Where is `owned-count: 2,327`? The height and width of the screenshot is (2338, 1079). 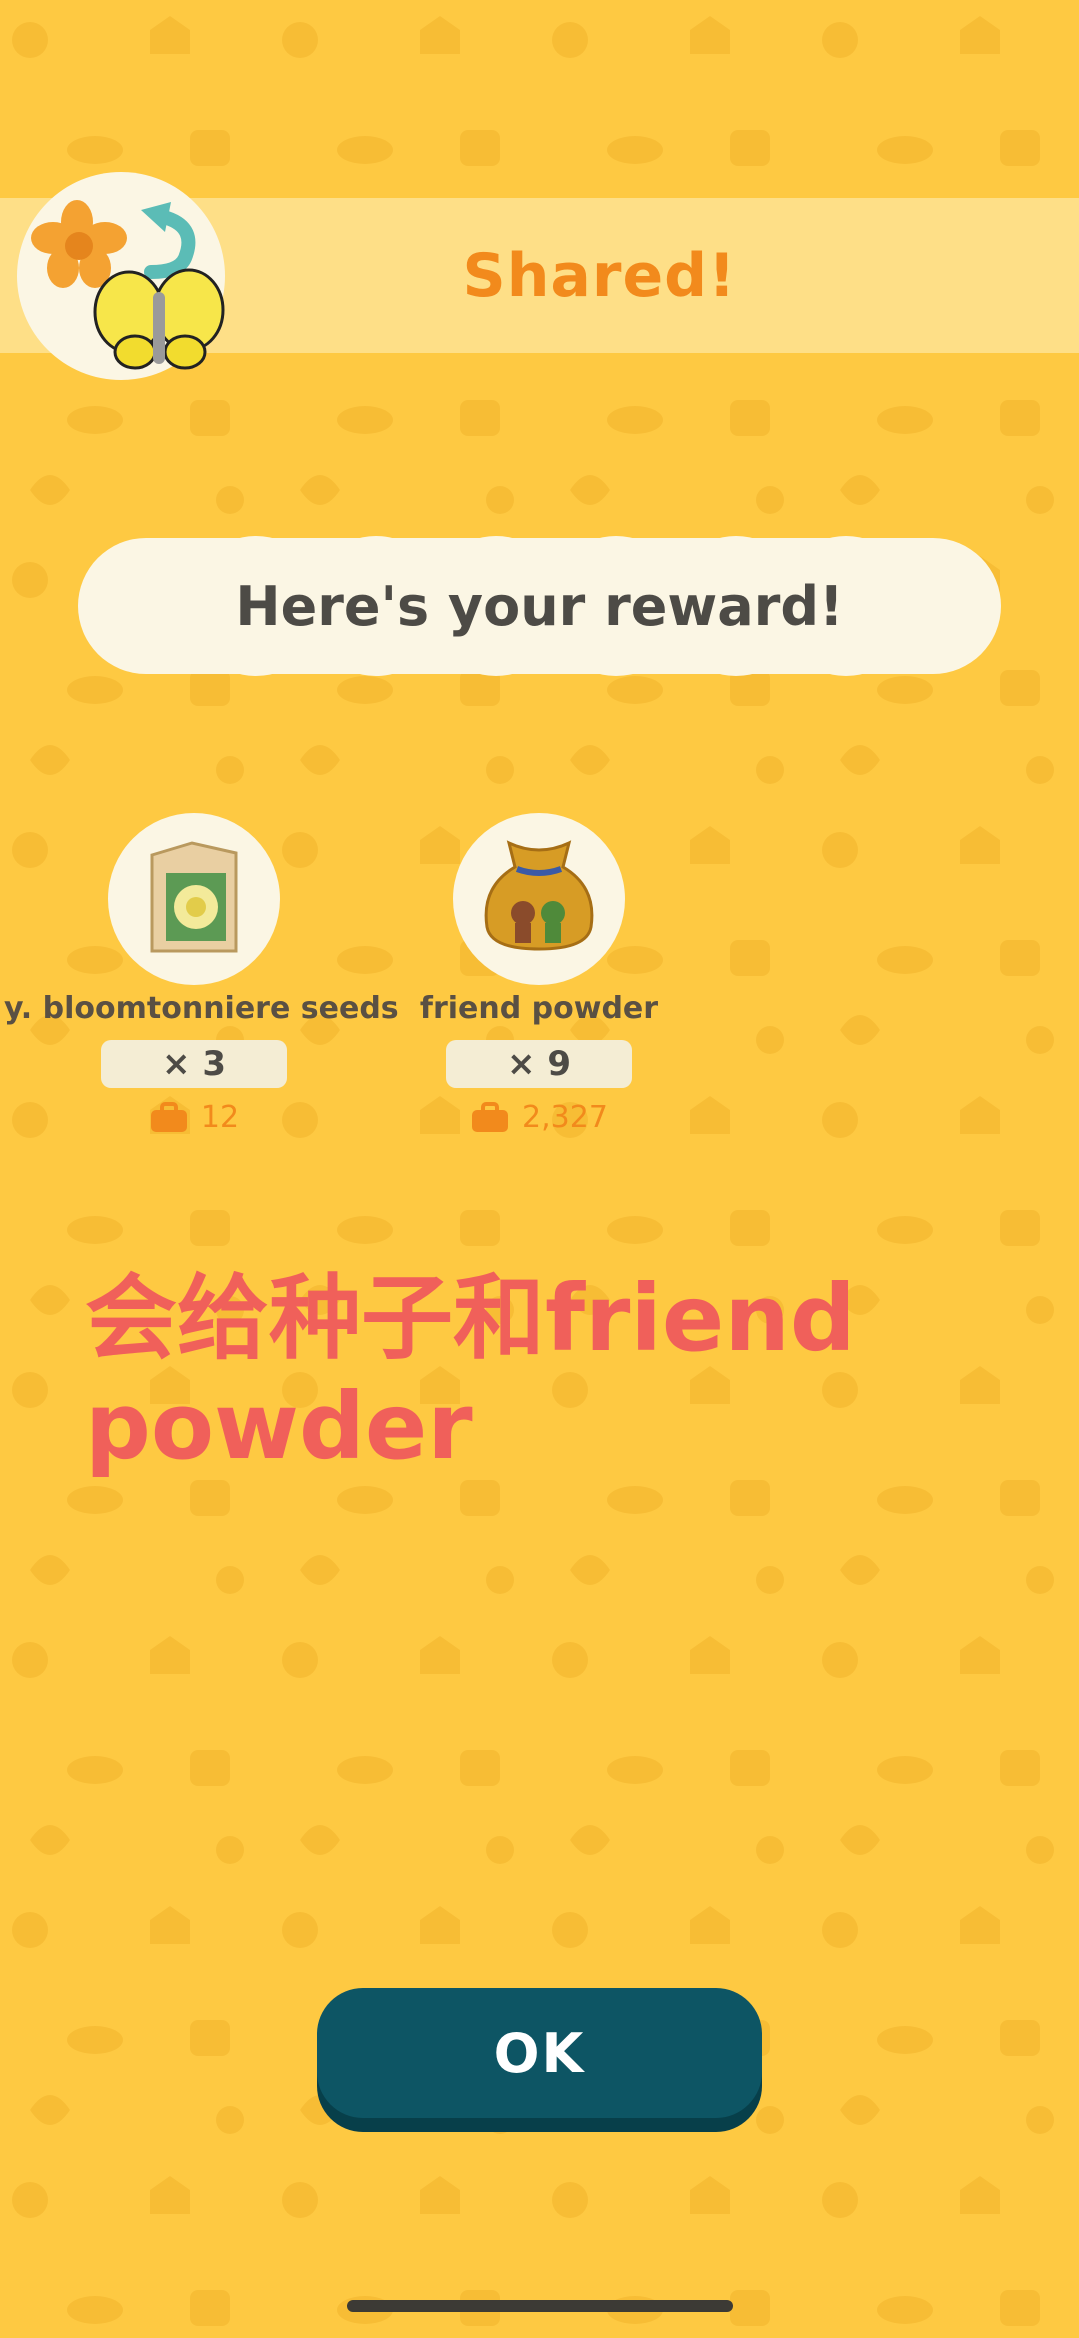
owned-count: 2,327 is located at coordinates (539, 1117).